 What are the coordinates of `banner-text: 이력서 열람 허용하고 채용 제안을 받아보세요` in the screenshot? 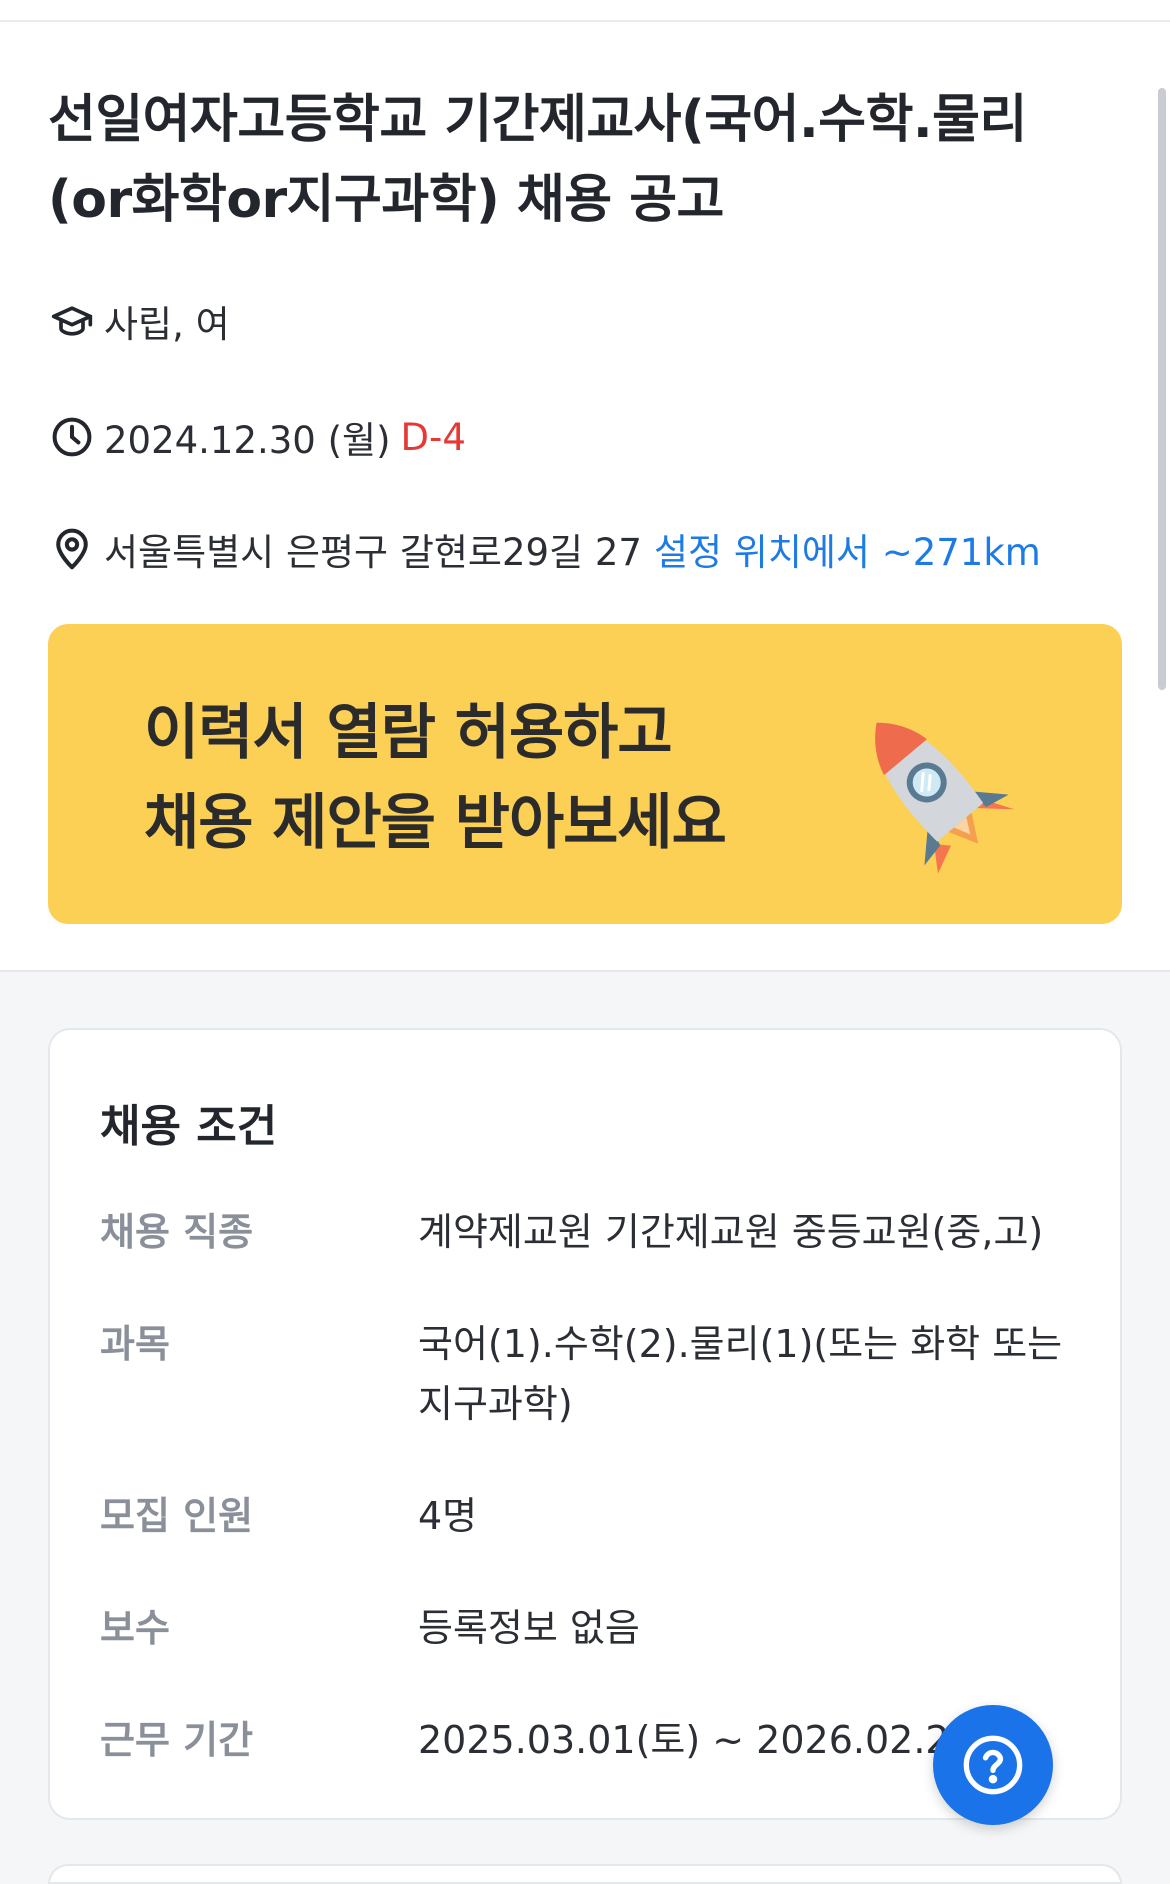 It's located at (435, 778).